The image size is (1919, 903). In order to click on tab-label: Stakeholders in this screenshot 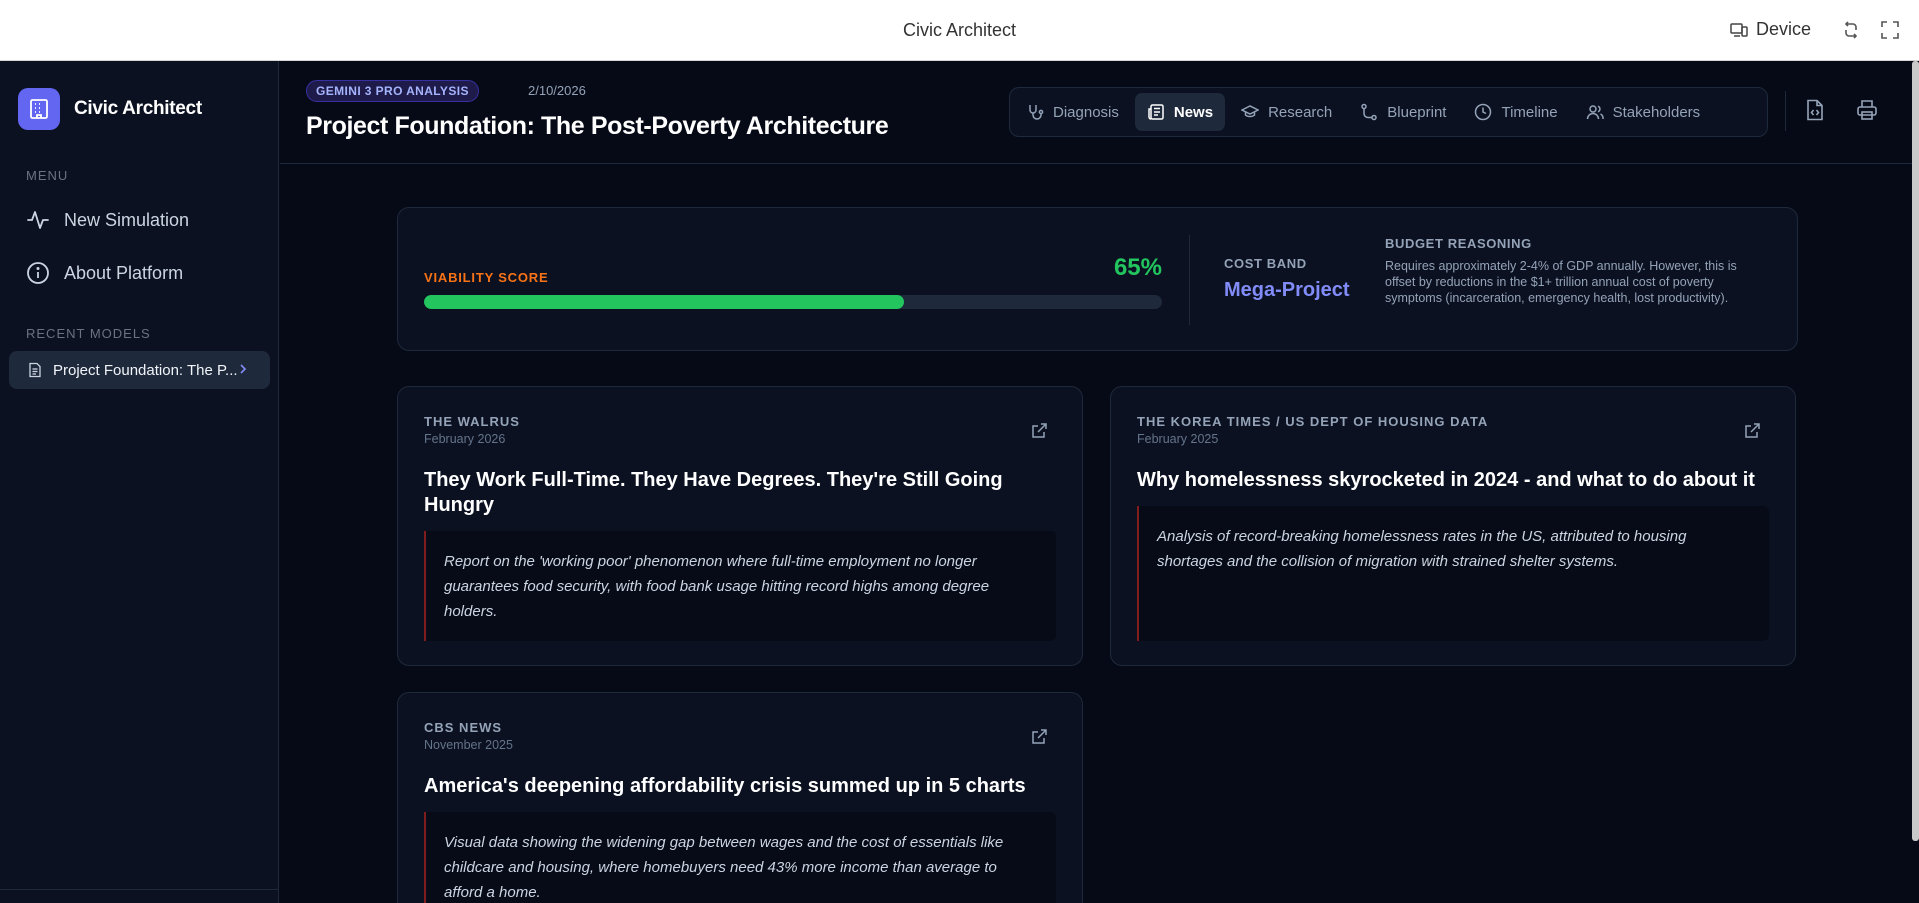, I will do `click(1656, 112)`.